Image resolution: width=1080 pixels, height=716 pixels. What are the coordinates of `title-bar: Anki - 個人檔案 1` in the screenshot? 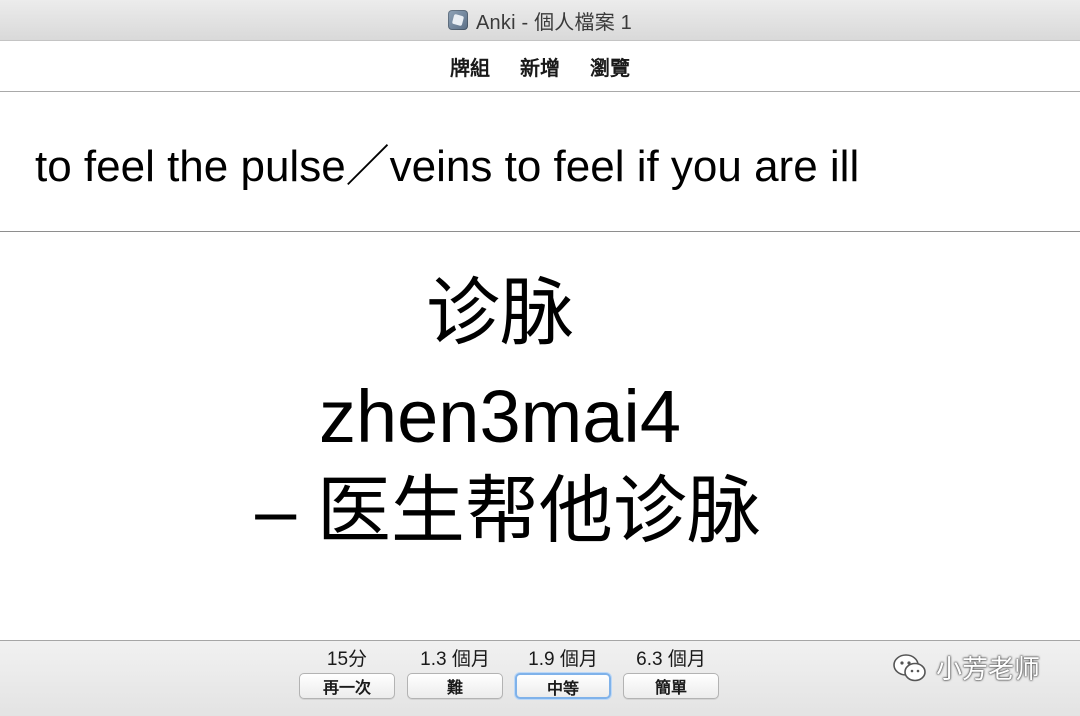 It's located at (540, 20).